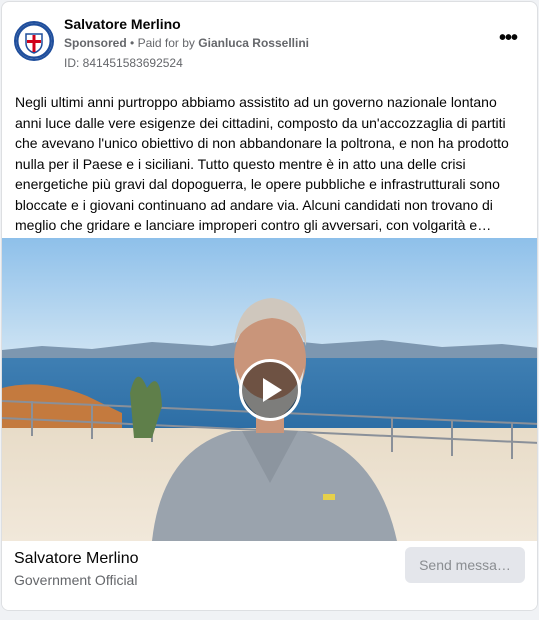 This screenshot has height=620, width=539. I want to click on play-button, so click(270, 390).